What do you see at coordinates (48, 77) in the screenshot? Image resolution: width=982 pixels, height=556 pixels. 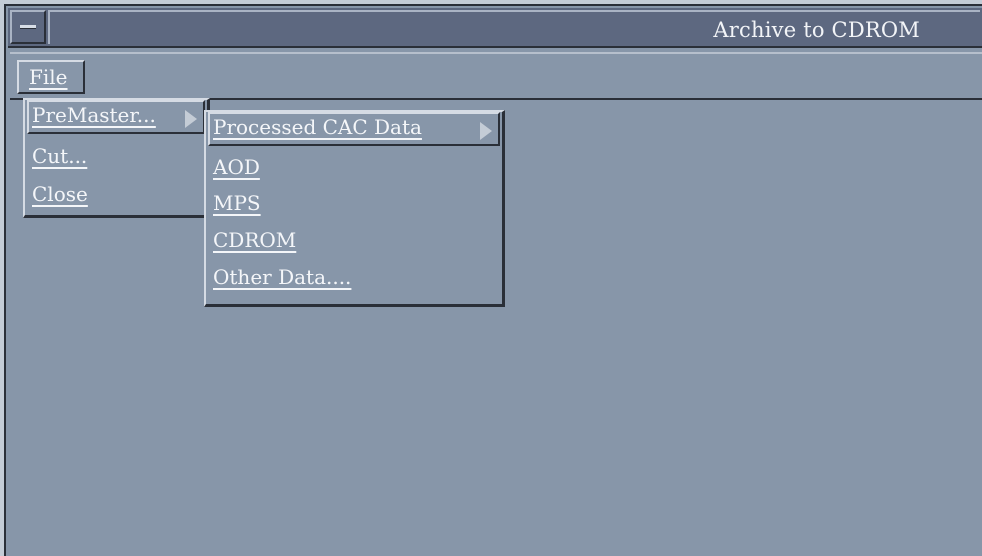 I see `menu-file-label: File` at bounding box center [48, 77].